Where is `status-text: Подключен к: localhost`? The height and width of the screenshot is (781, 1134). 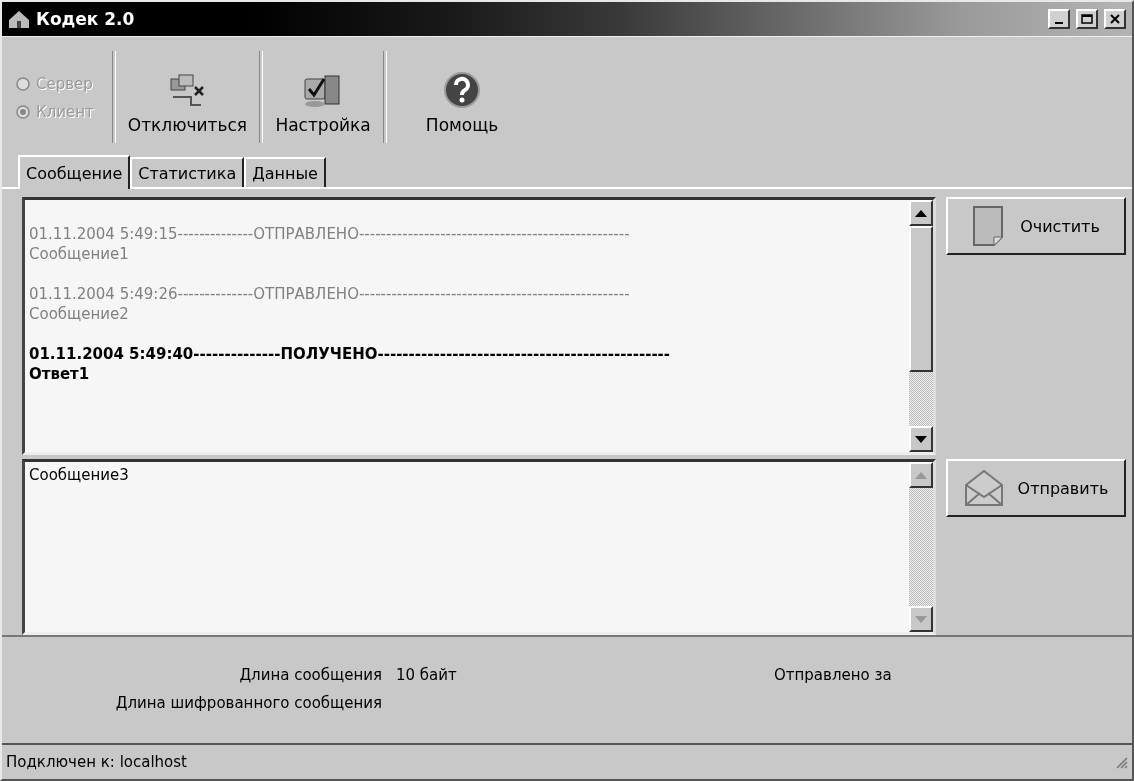
status-text: Подключен к: localhost is located at coordinates (96, 762).